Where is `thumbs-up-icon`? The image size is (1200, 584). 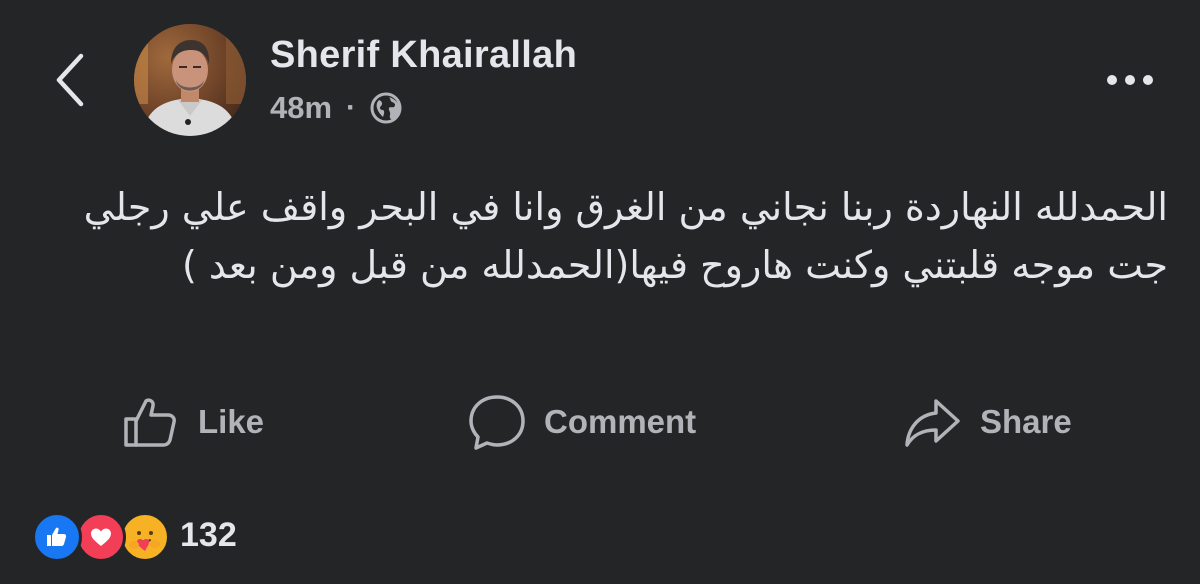
thumbs-up-icon is located at coordinates (150, 422).